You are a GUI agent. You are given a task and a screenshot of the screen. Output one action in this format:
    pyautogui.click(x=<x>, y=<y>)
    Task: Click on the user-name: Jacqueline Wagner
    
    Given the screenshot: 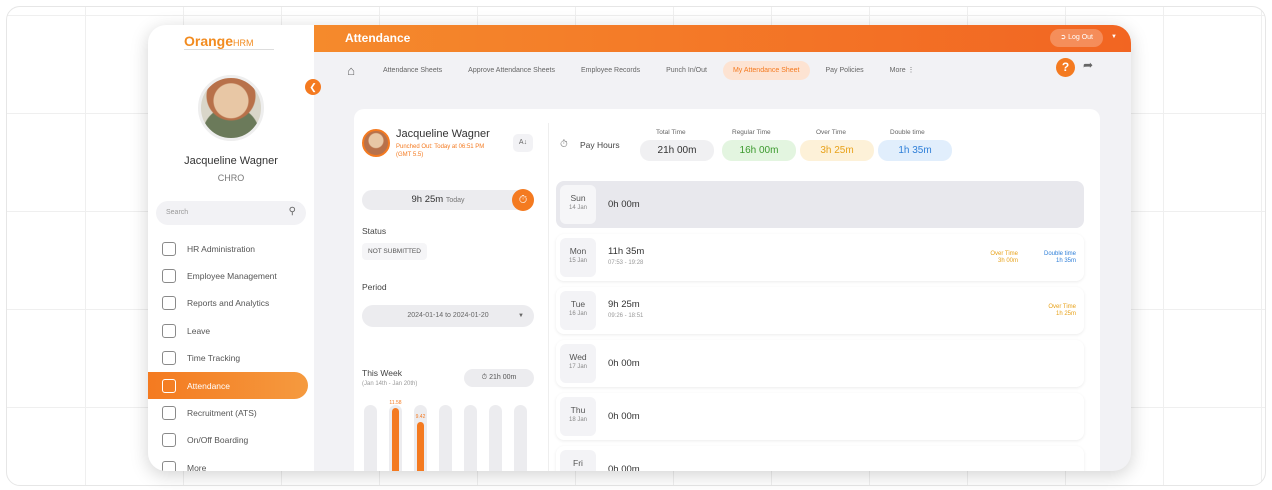 What is the action you would take?
    pyautogui.click(x=231, y=161)
    